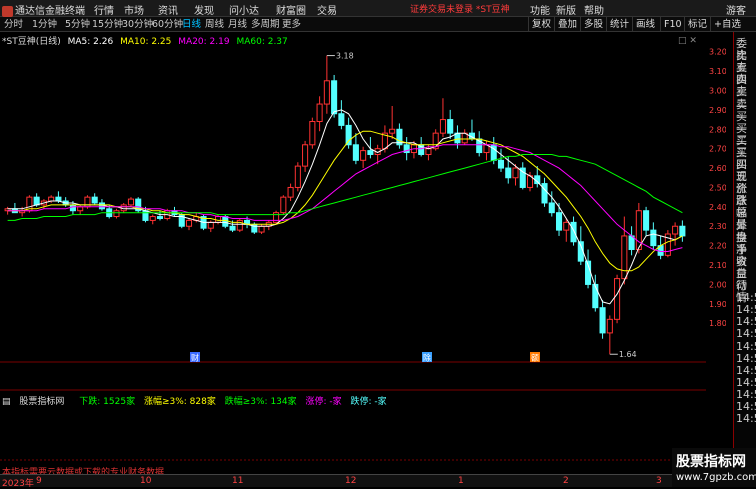 The height and width of the screenshot is (489, 756). Describe the element at coordinates (727, 24) in the screenshot. I see `tool-add-watch: +自选` at that location.